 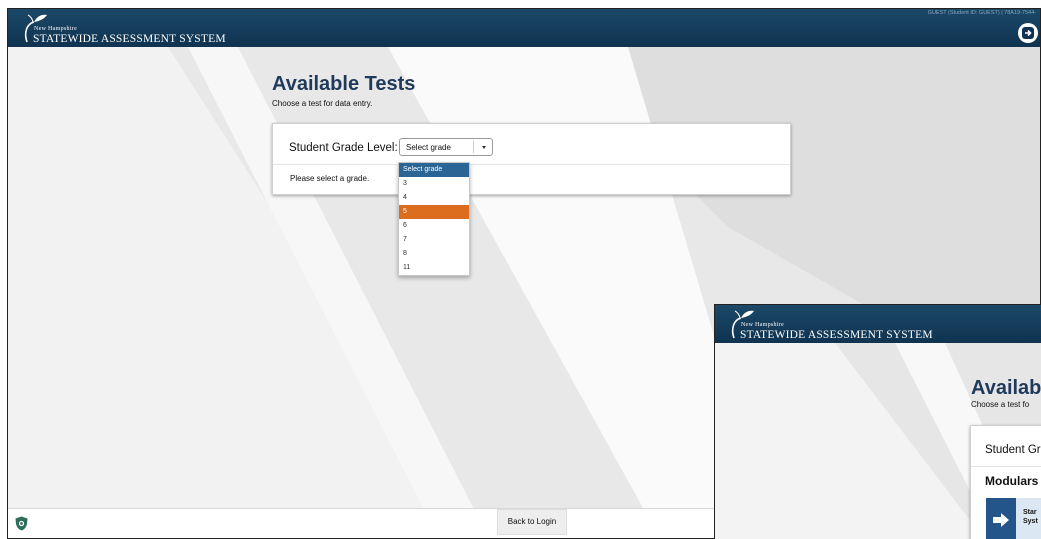 I want to click on dropdown-option: 11, so click(x=434, y=268).